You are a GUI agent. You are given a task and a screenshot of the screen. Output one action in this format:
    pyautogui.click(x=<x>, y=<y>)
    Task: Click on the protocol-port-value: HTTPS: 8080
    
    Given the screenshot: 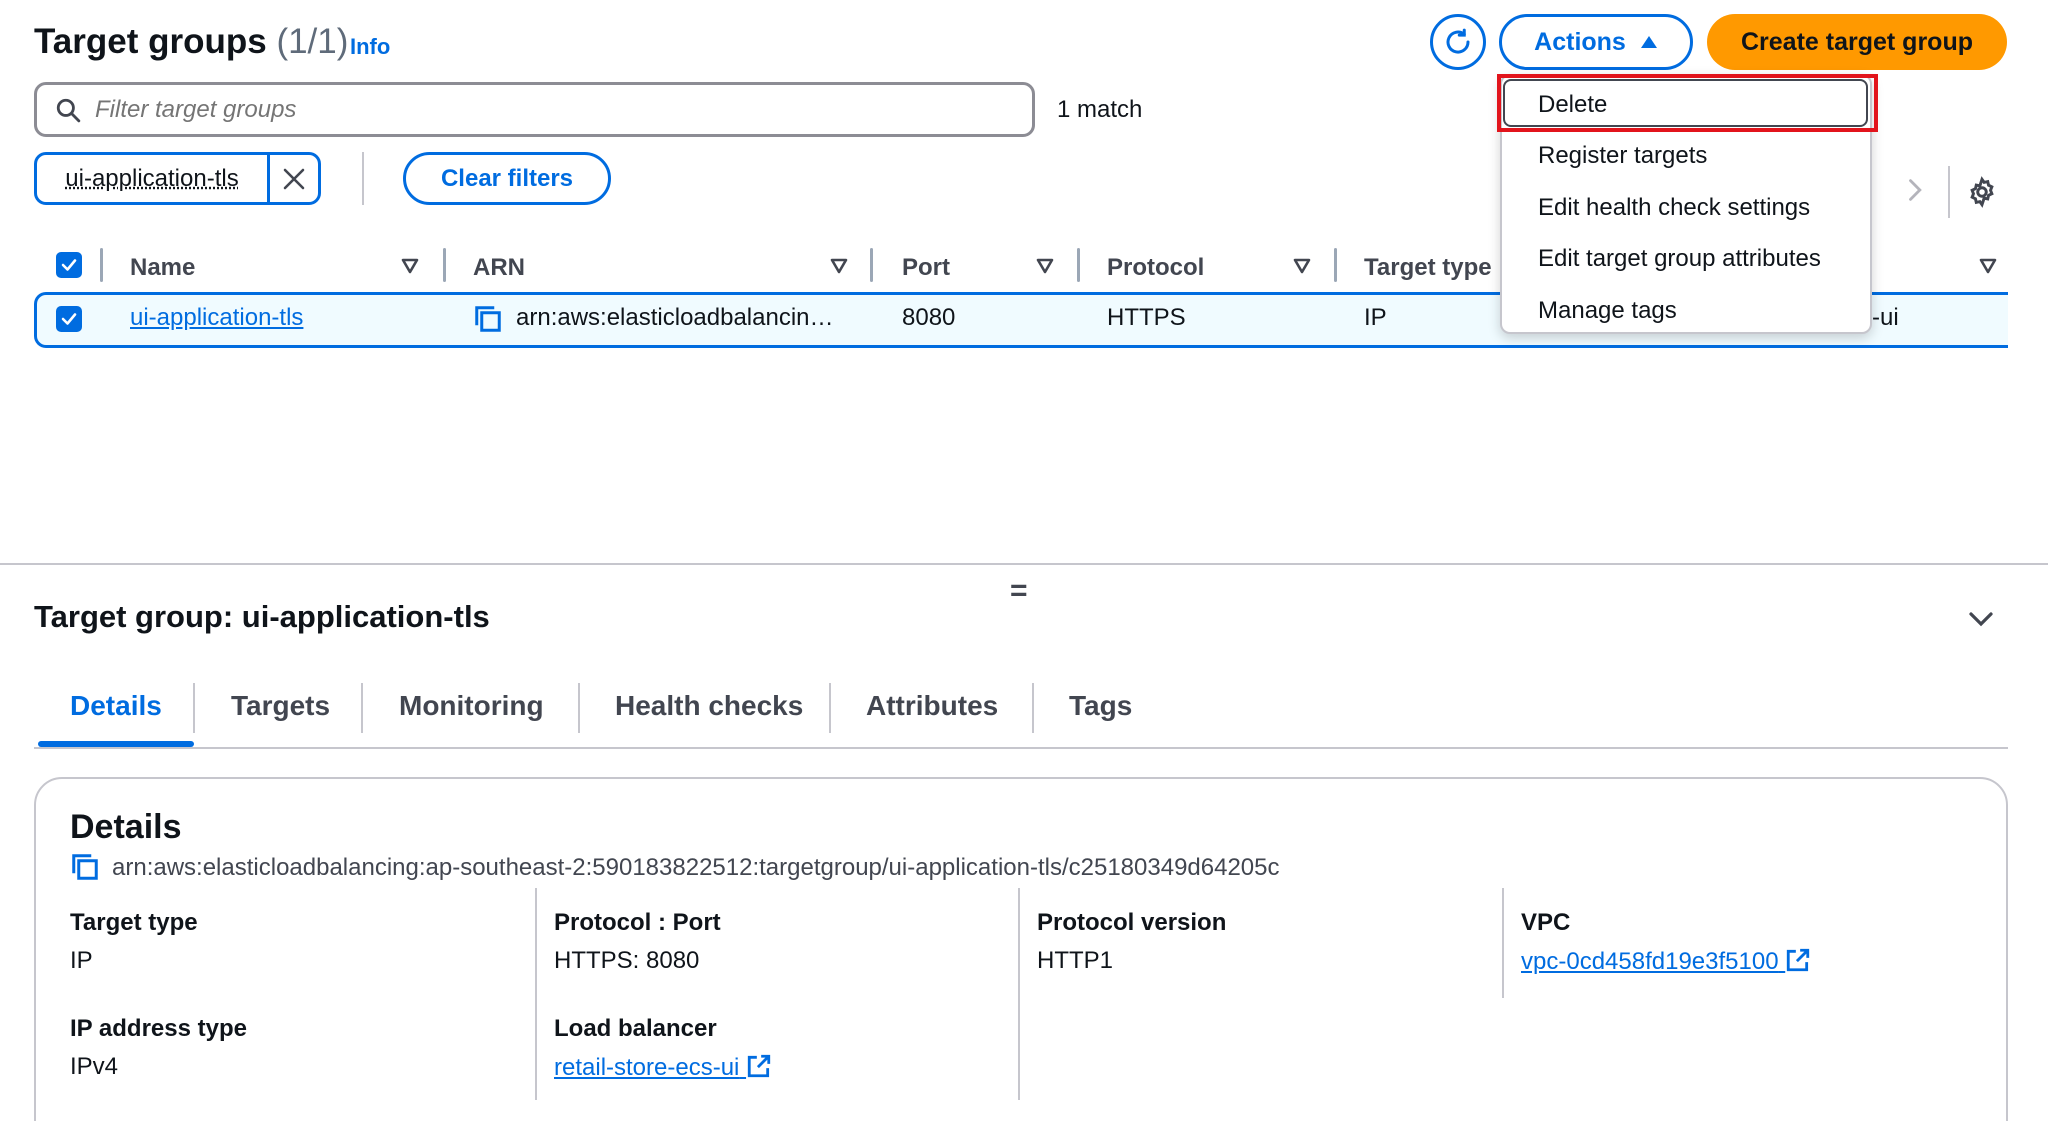 What is the action you would take?
    pyautogui.click(x=627, y=960)
    